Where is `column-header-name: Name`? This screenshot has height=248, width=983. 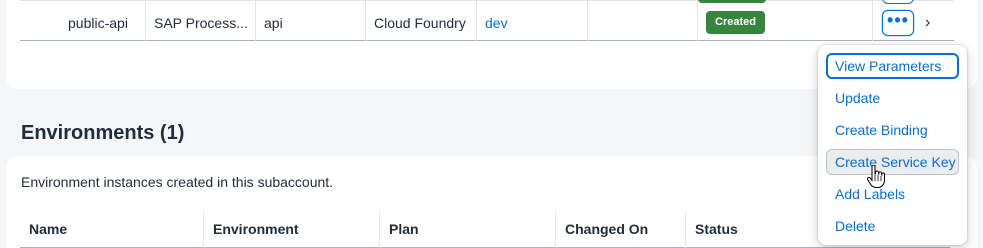
column-header-name: Name is located at coordinates (112, 230).